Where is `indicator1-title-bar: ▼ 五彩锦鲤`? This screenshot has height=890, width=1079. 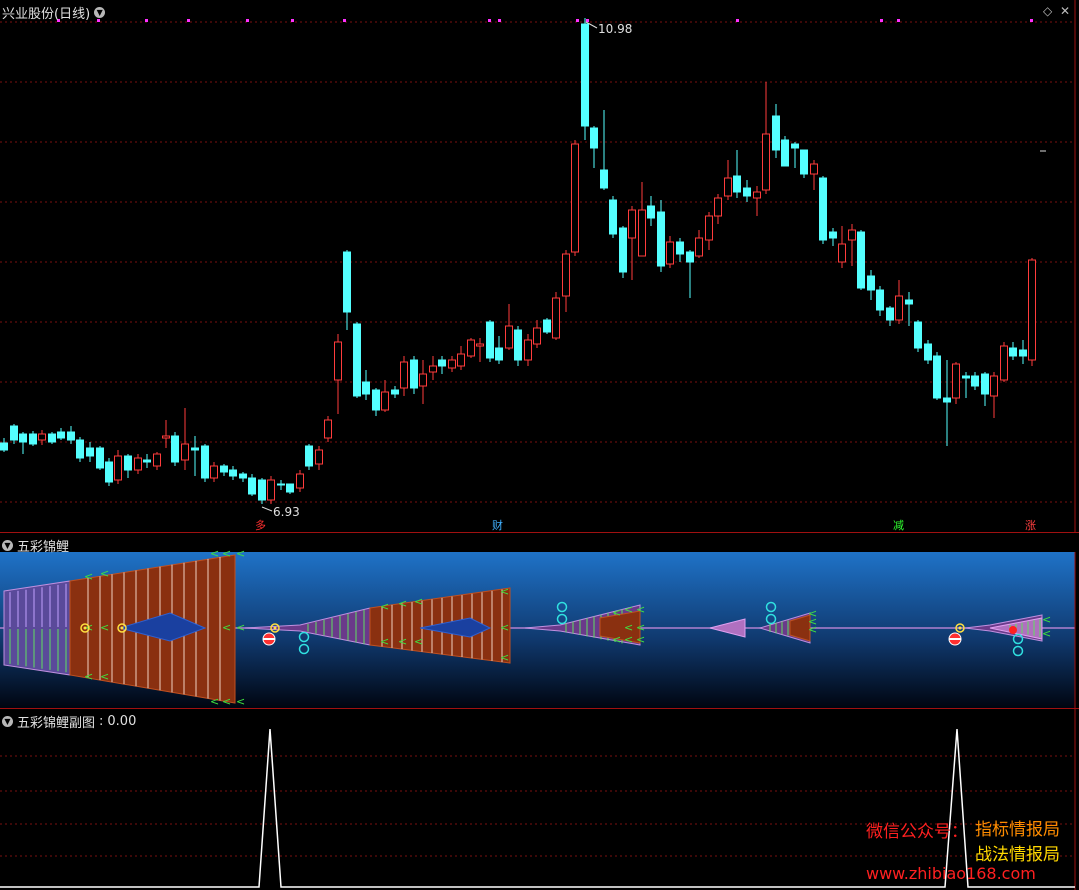 indicator1-title-bar: ▼ 五彩锦鲤 is located at coordinates (35, 545).